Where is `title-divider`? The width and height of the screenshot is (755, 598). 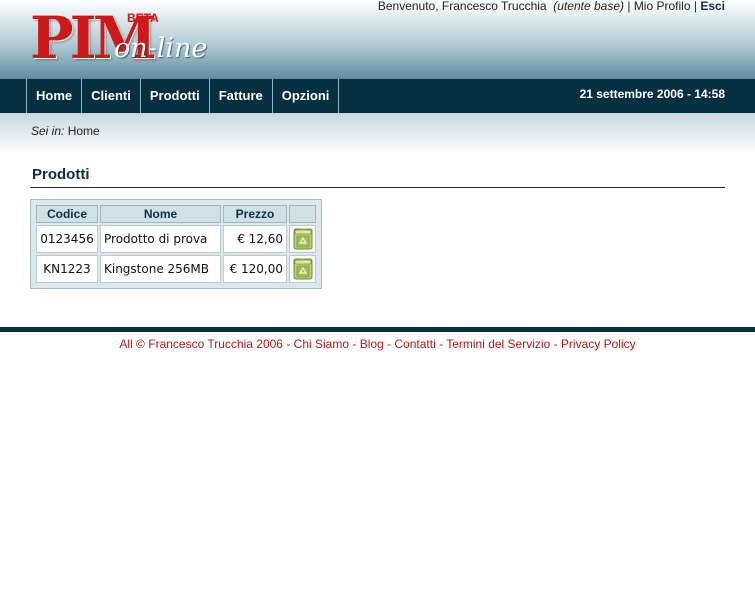
title-divider is located at coordinates (377, 187).